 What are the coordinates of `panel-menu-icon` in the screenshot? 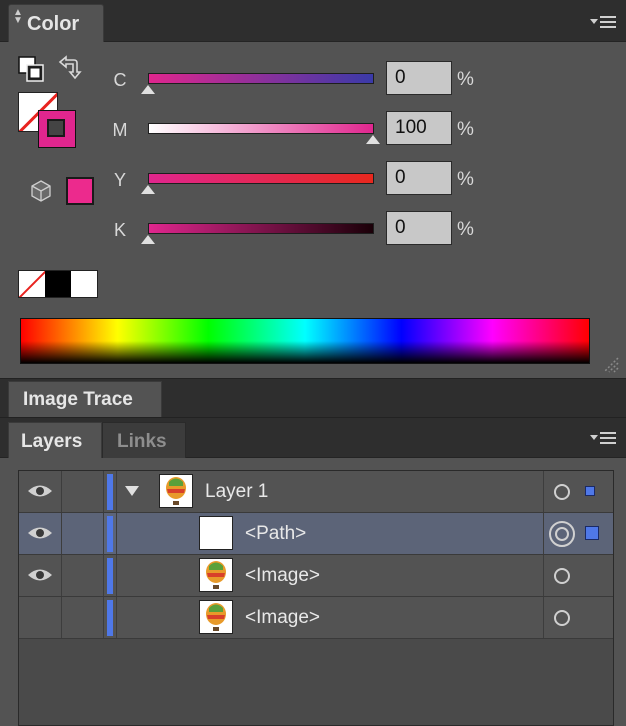 It's located at (603, 23).